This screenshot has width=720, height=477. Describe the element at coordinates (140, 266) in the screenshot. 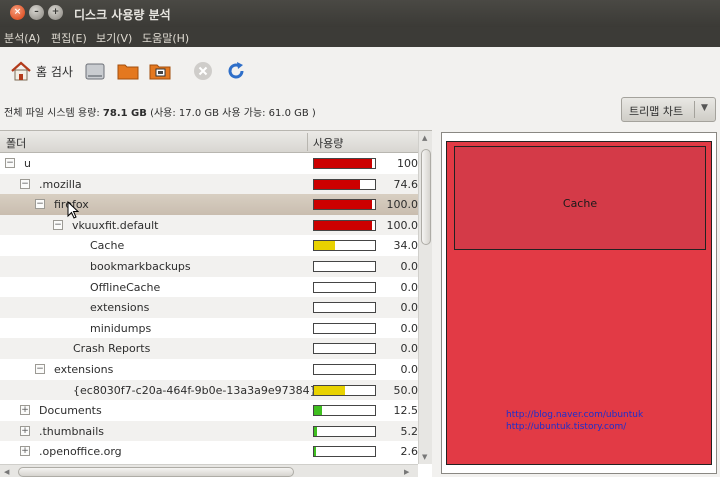

I see `folder-name: bookmarkbackups` at that location.